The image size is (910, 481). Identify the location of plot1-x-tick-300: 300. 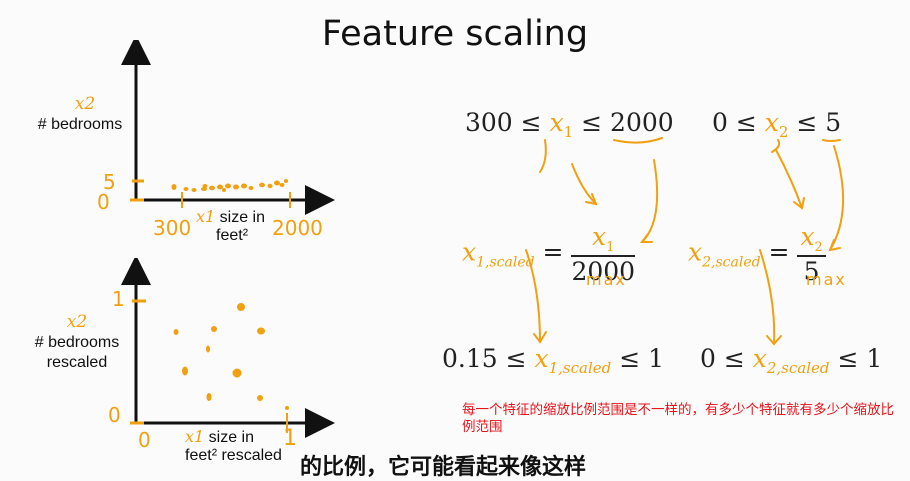
(172, 228).